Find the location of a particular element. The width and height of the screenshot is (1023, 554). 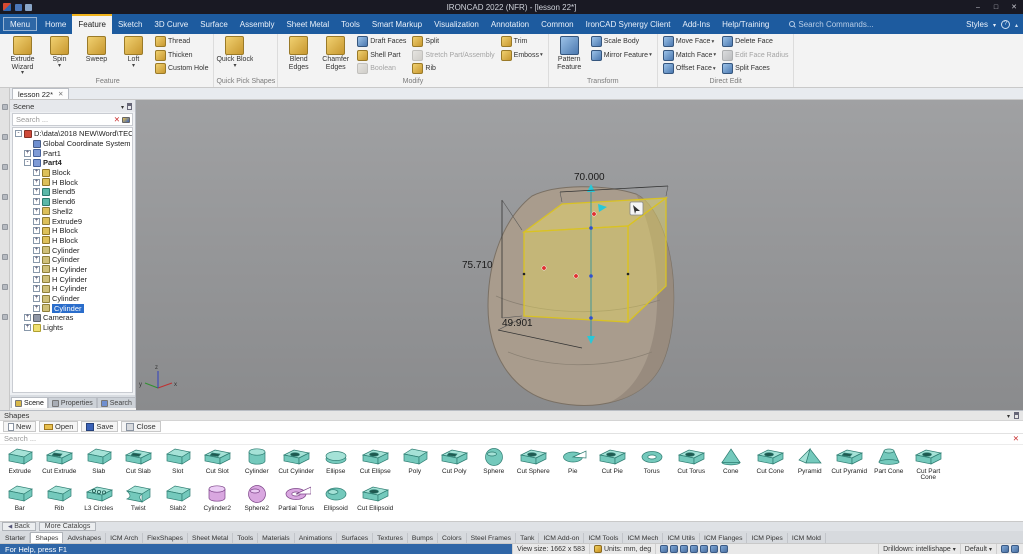

catalog-item-cut-pie: Cut Pie is located at coordinates (613, 465).